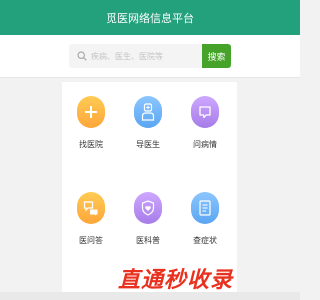 This screenshot has height=300, width=320. Describe the element at coordinates (205, 144) in the screenshot. I see `service-label: 问病情` at that location.